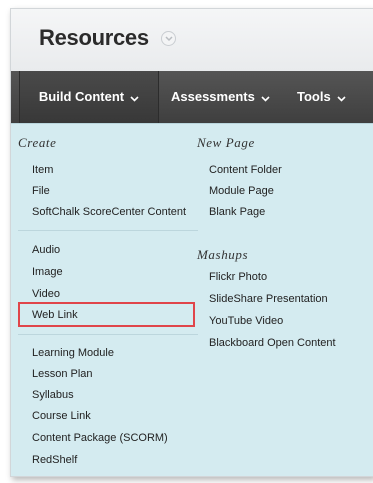 The image size is (373, 483). I want to click on menu-item-audio: Audio, so click(46, 250).